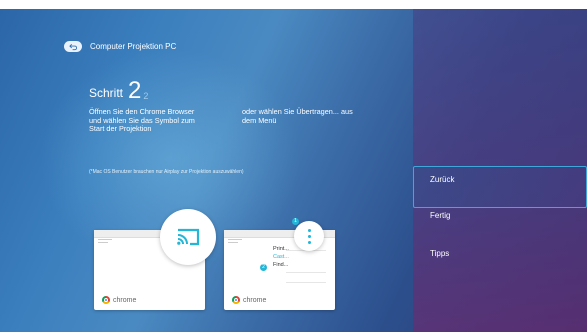  I want to click on back-button, so click(73, 46).